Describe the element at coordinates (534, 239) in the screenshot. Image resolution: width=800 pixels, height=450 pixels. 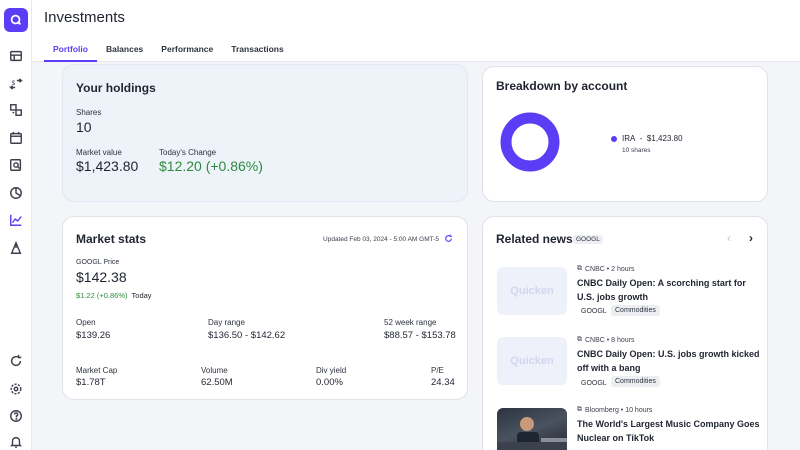
I see `related-news-title: Related news` at that location.